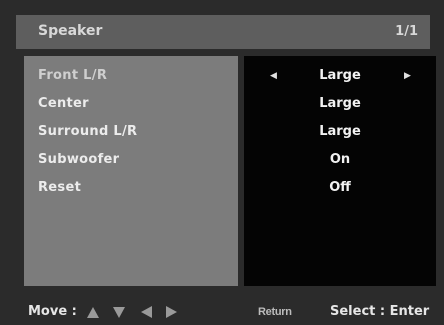 The height and width of the screenshot is (325, 444). I want to click on menu-item-subwoofer: Subwoofer, so click(78, 159).